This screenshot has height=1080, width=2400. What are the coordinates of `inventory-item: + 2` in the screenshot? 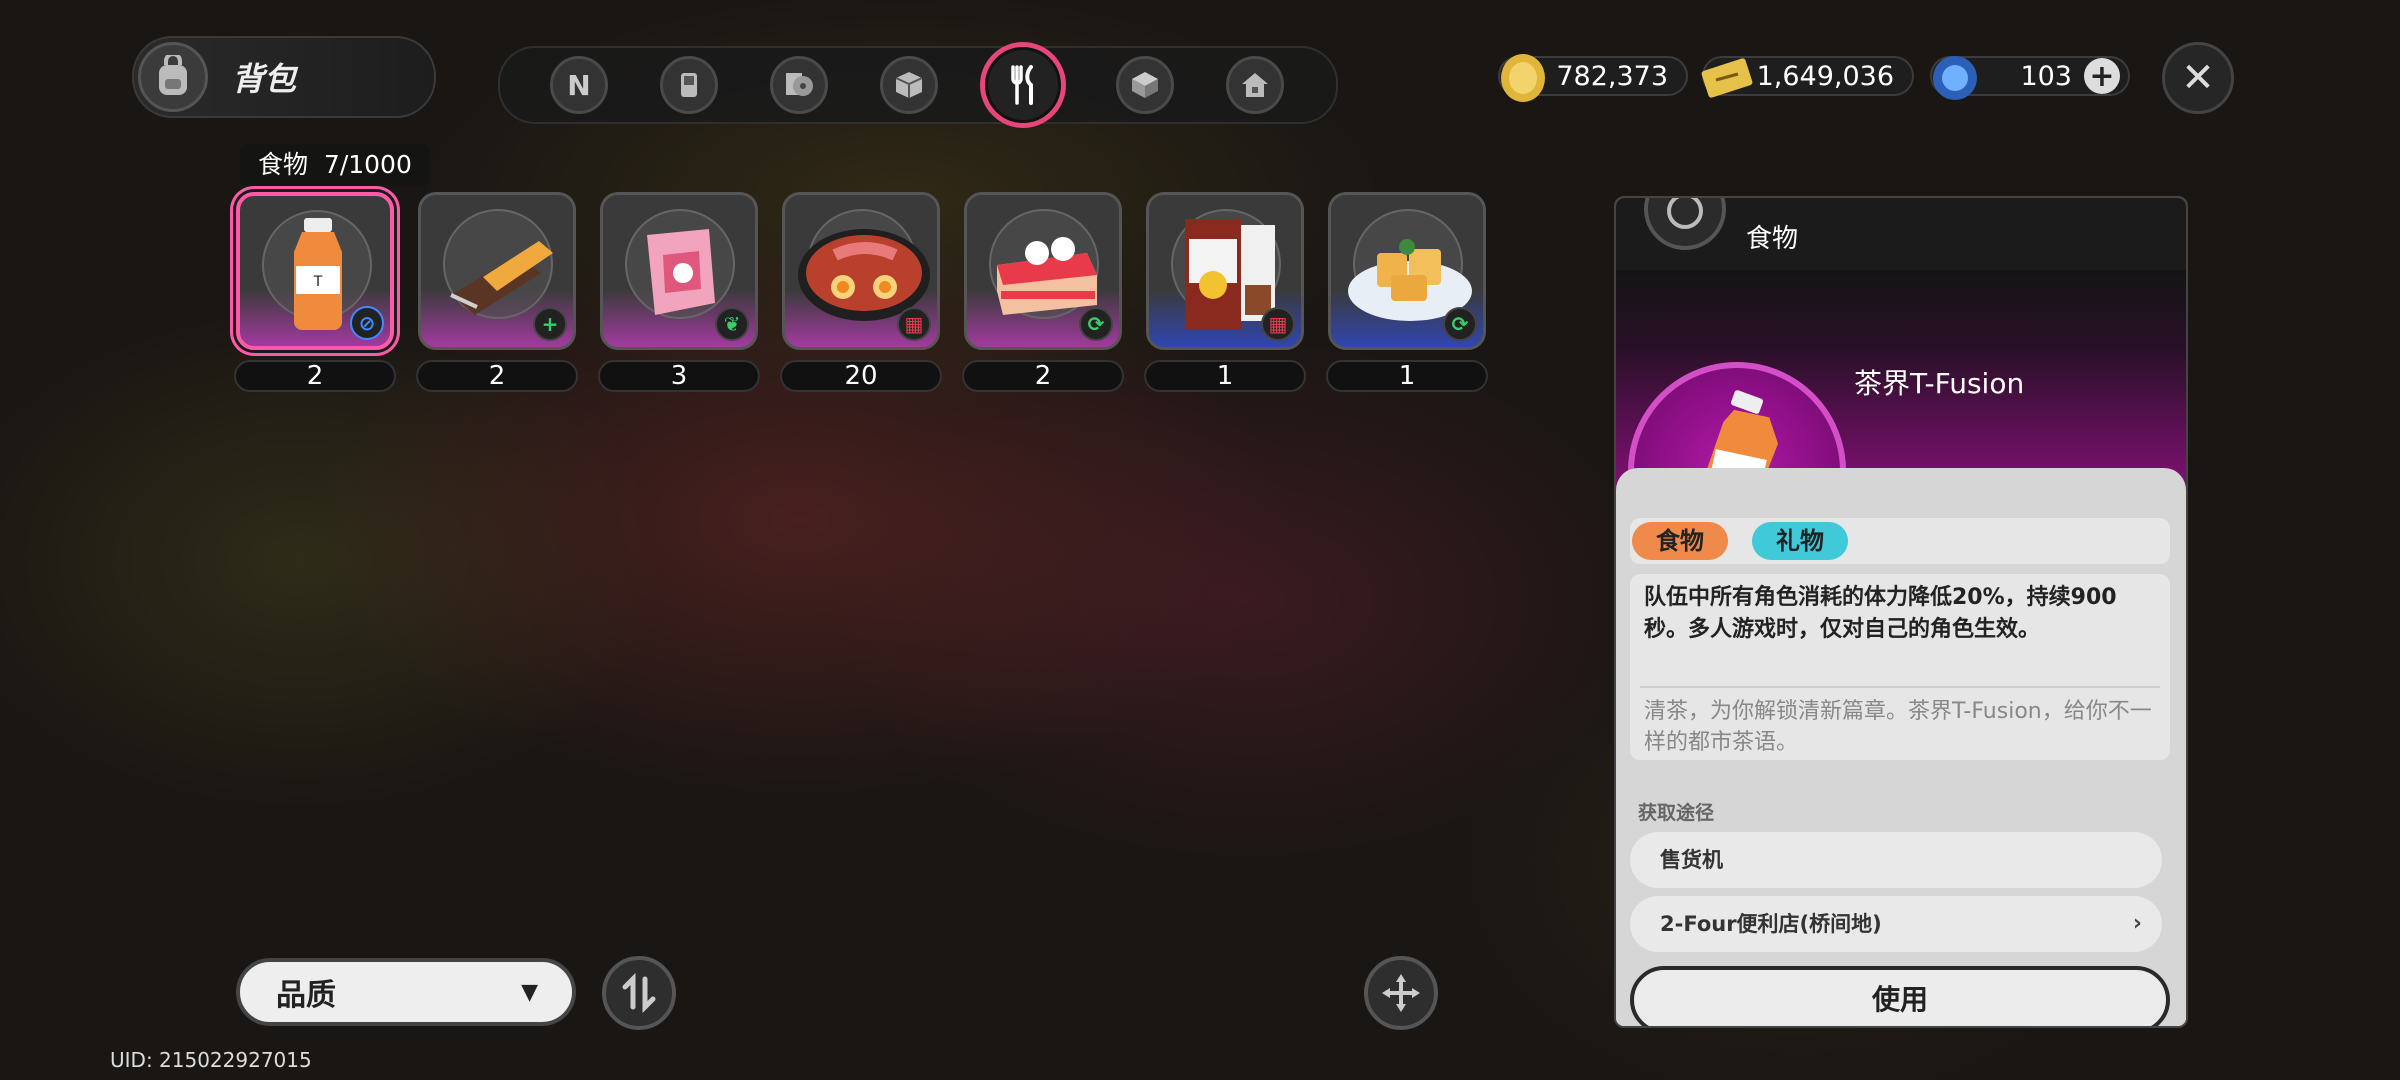 It's located at (497, 292).